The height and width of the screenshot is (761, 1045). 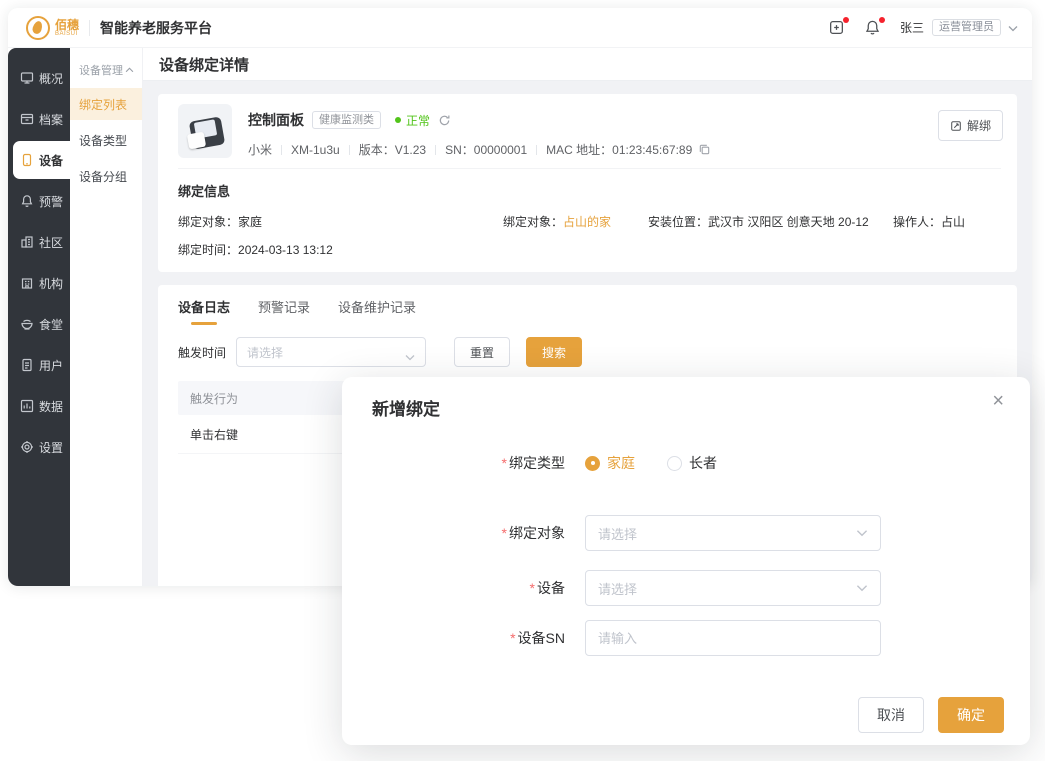 I want to click on header-divider, so click(x=90, y=27).